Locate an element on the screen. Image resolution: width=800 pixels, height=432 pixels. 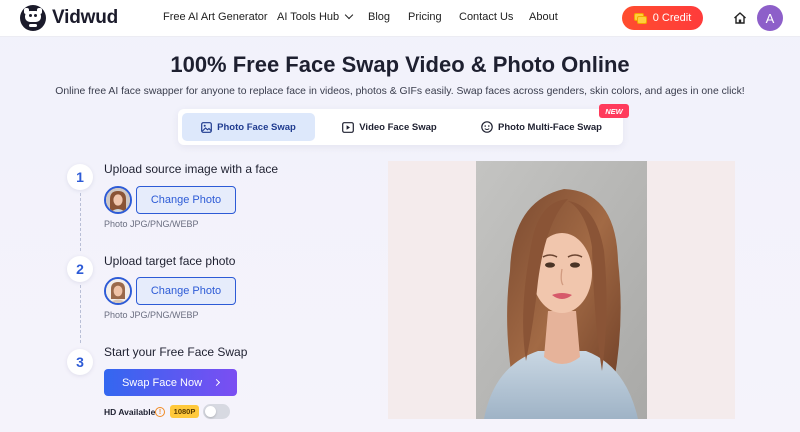
resolution-badge: 1080P is located at coordinates (184, 411).